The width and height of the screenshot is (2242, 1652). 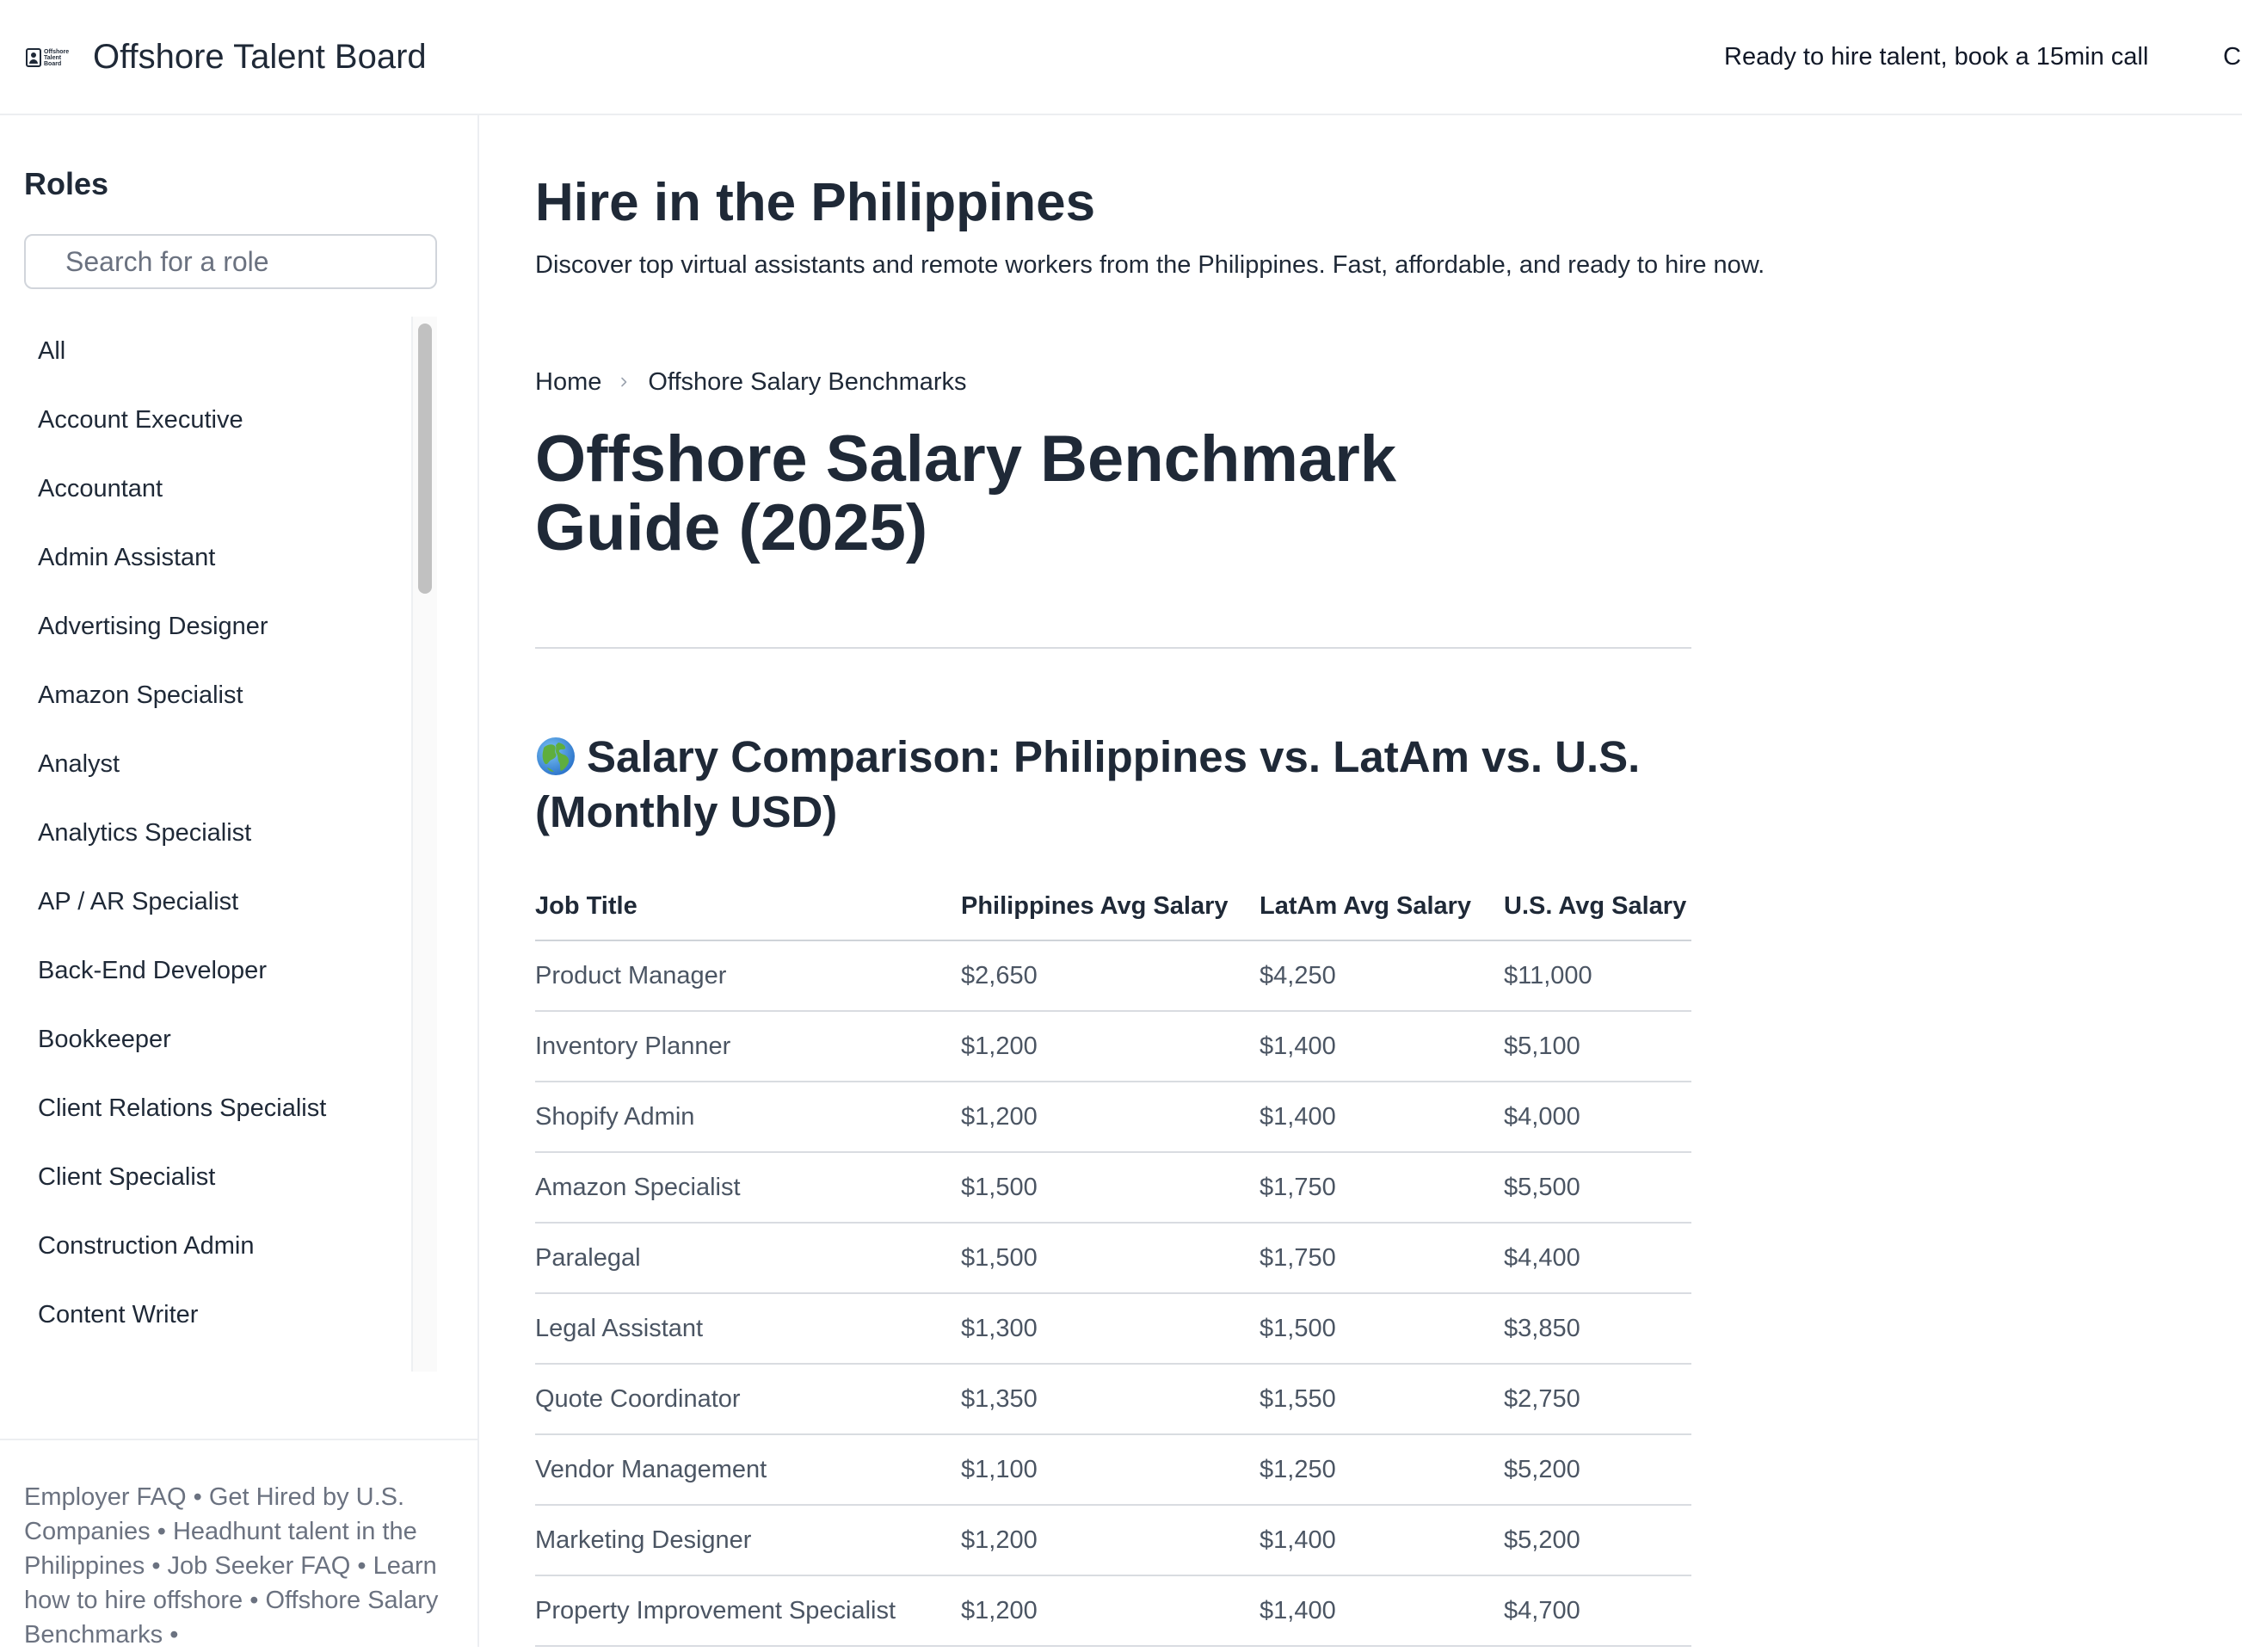 I want to click on table-row: Product Manager $2,650 $4,250 $11,000, so click(x=1113, y=976).